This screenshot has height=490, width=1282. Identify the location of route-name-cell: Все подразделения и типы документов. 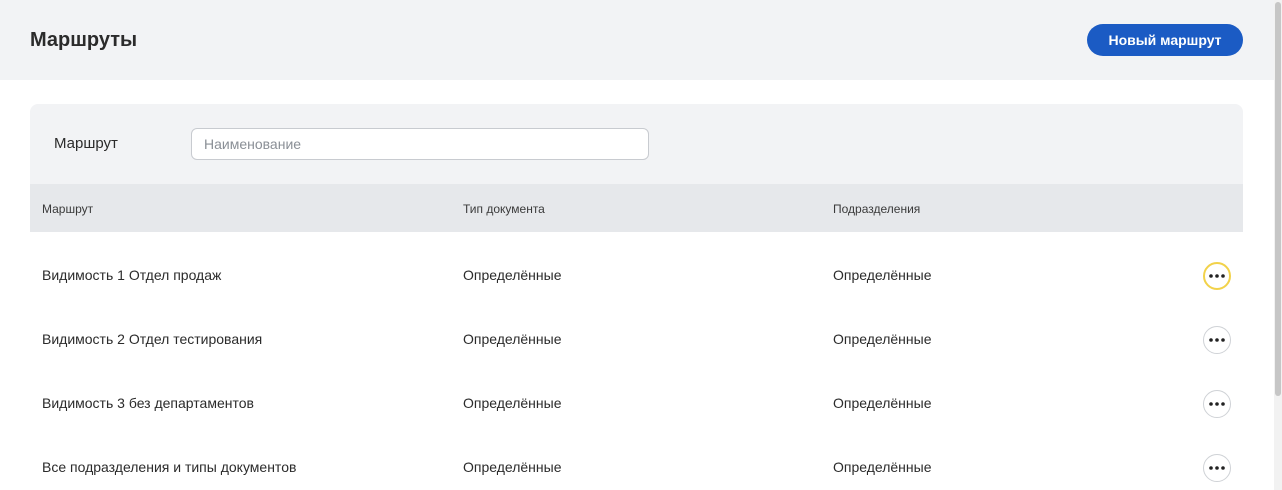
(169, 467).